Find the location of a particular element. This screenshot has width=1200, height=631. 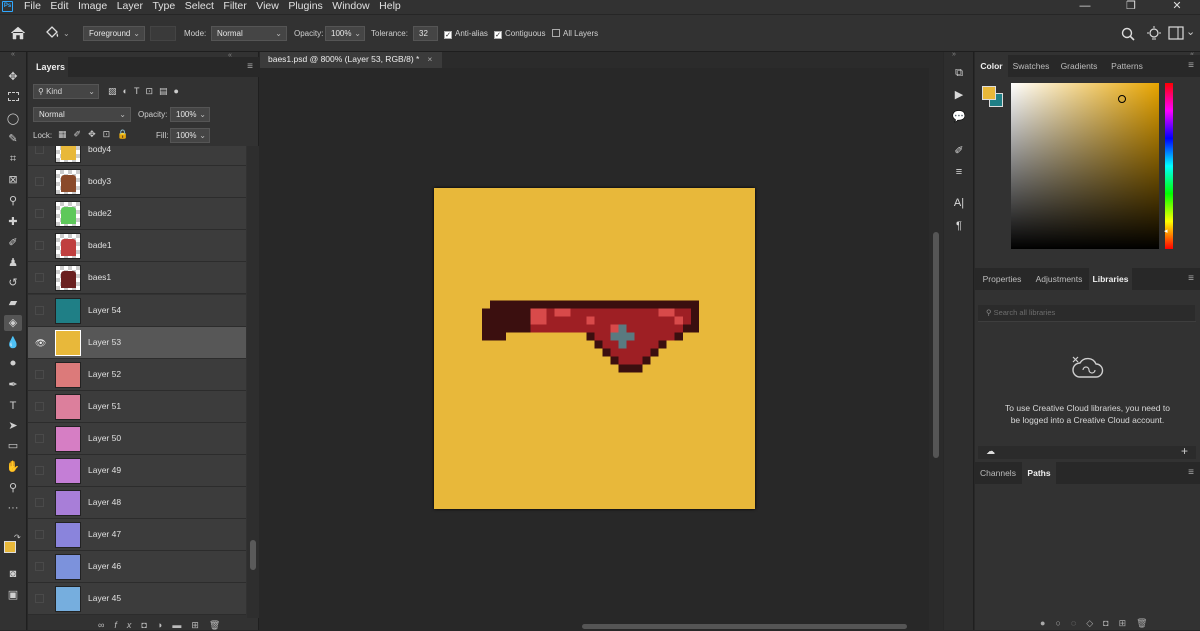

path-selection-tool-icon: ➤ is located at coordinates (13, 426).